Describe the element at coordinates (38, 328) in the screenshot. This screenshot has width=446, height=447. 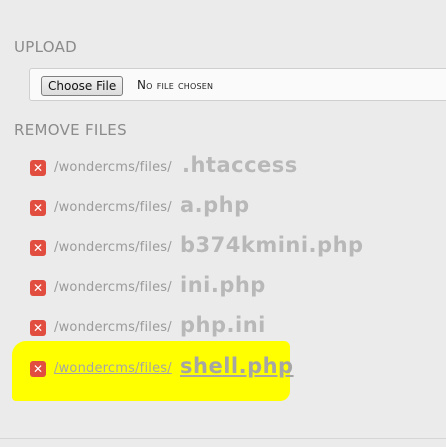
I see `delete-php-ini-button: ✕` at that location.